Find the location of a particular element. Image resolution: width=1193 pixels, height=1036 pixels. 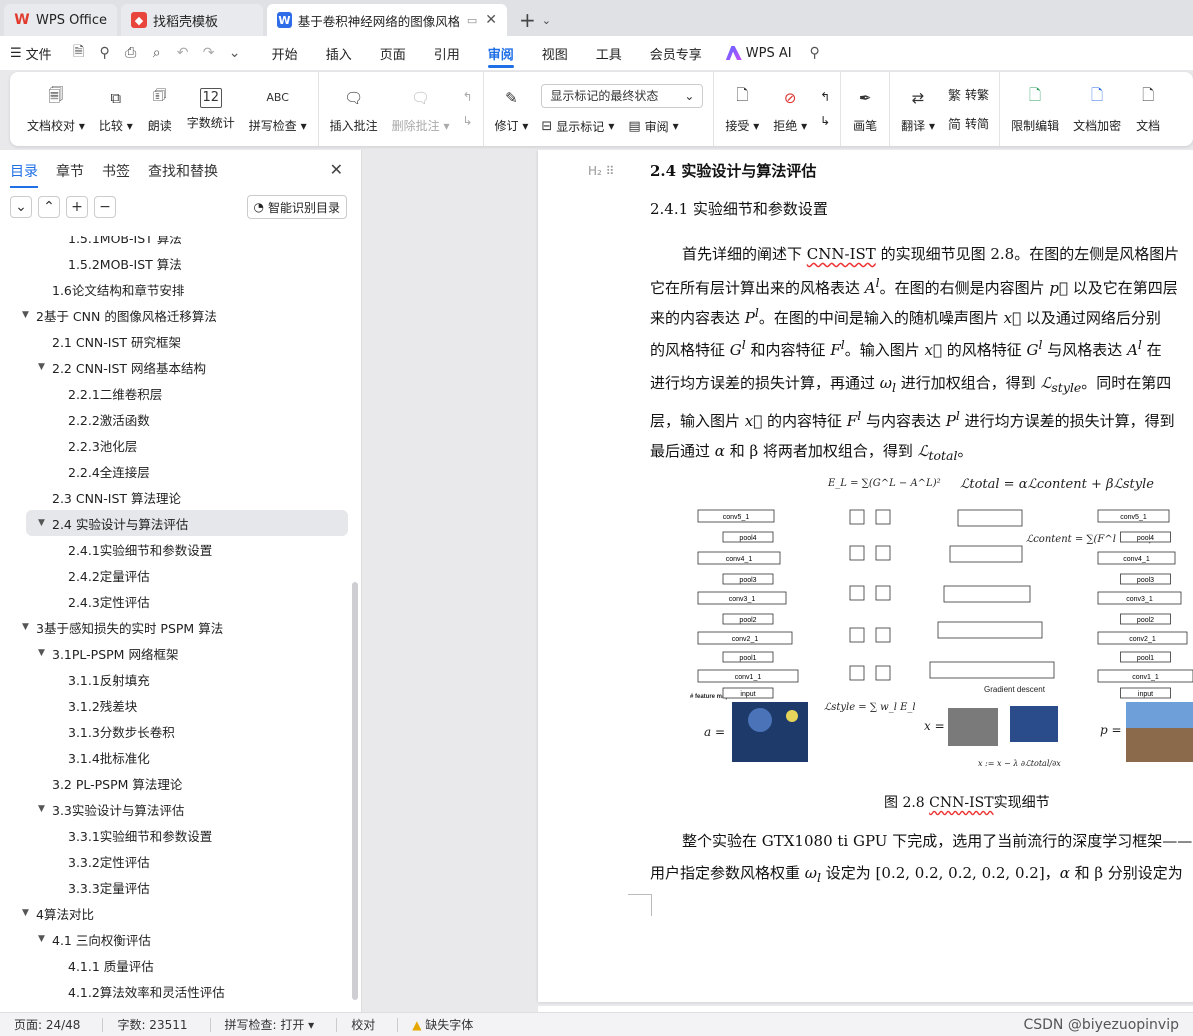

missing-font-indicator: ▲ 缺失字体 is located at coordinates (442, 1024).